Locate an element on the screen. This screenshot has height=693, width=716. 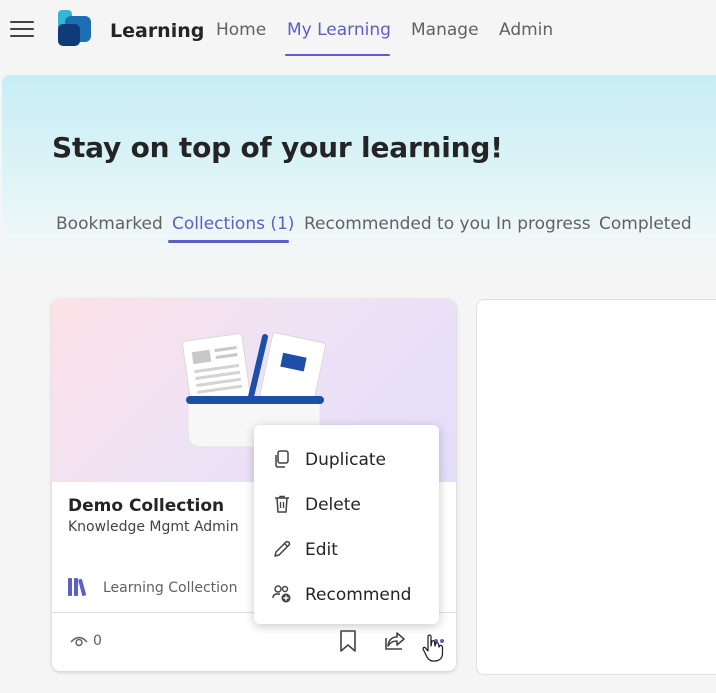
top-nav-bar: Learning Home My Learning Manage Admin is located at coordinates (358, 34).